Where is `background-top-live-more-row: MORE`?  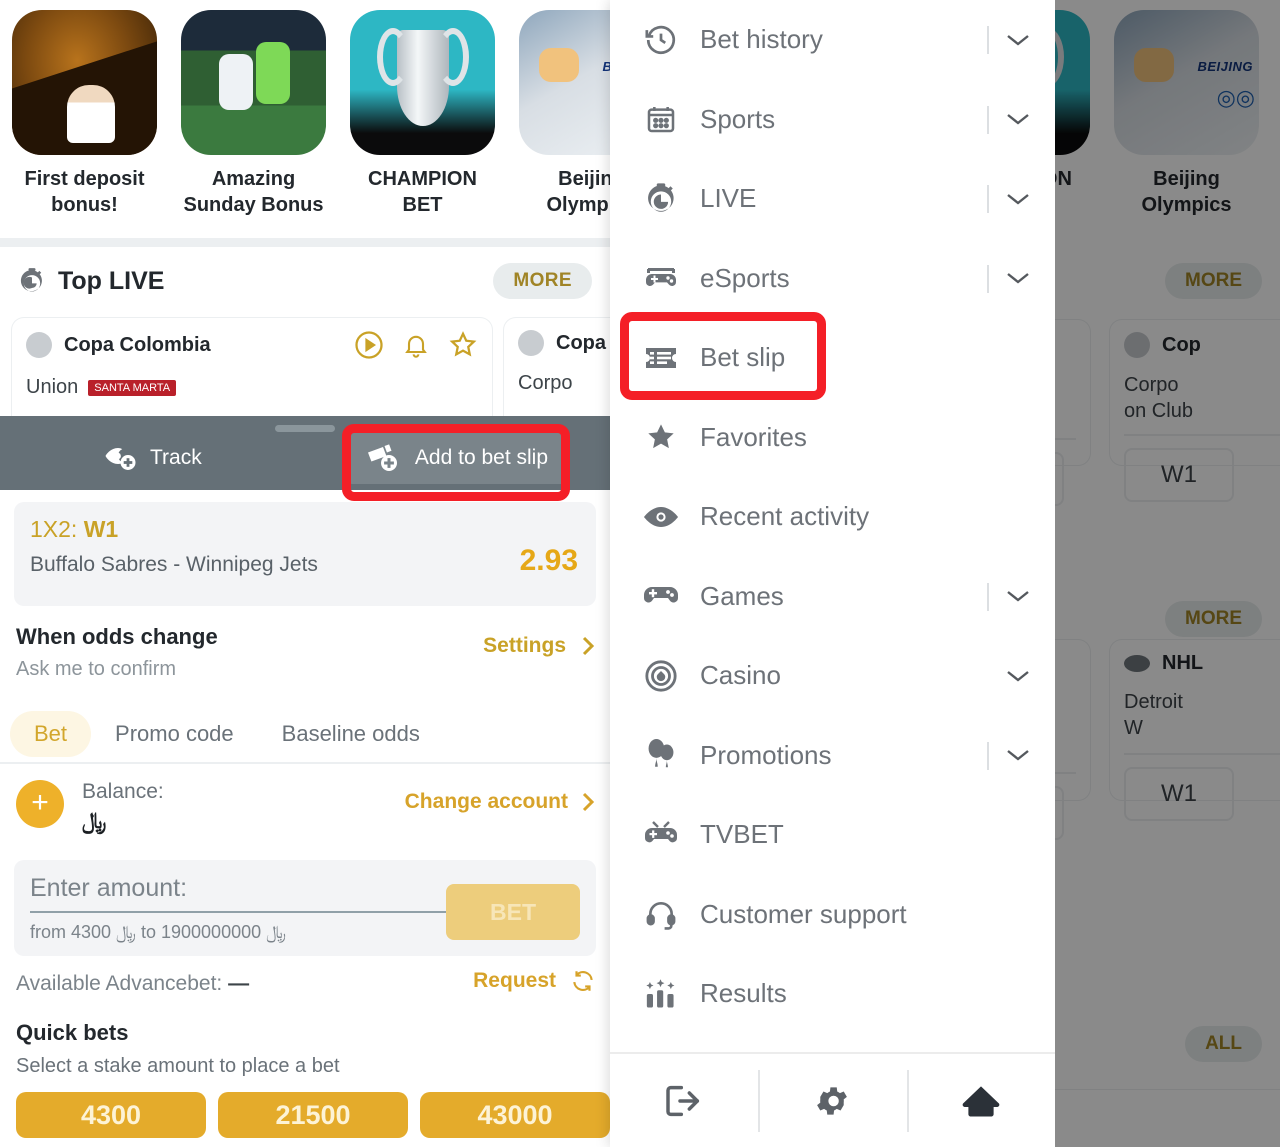
background-top-live-more-row: MORE is located at coordinates (1167, 281).